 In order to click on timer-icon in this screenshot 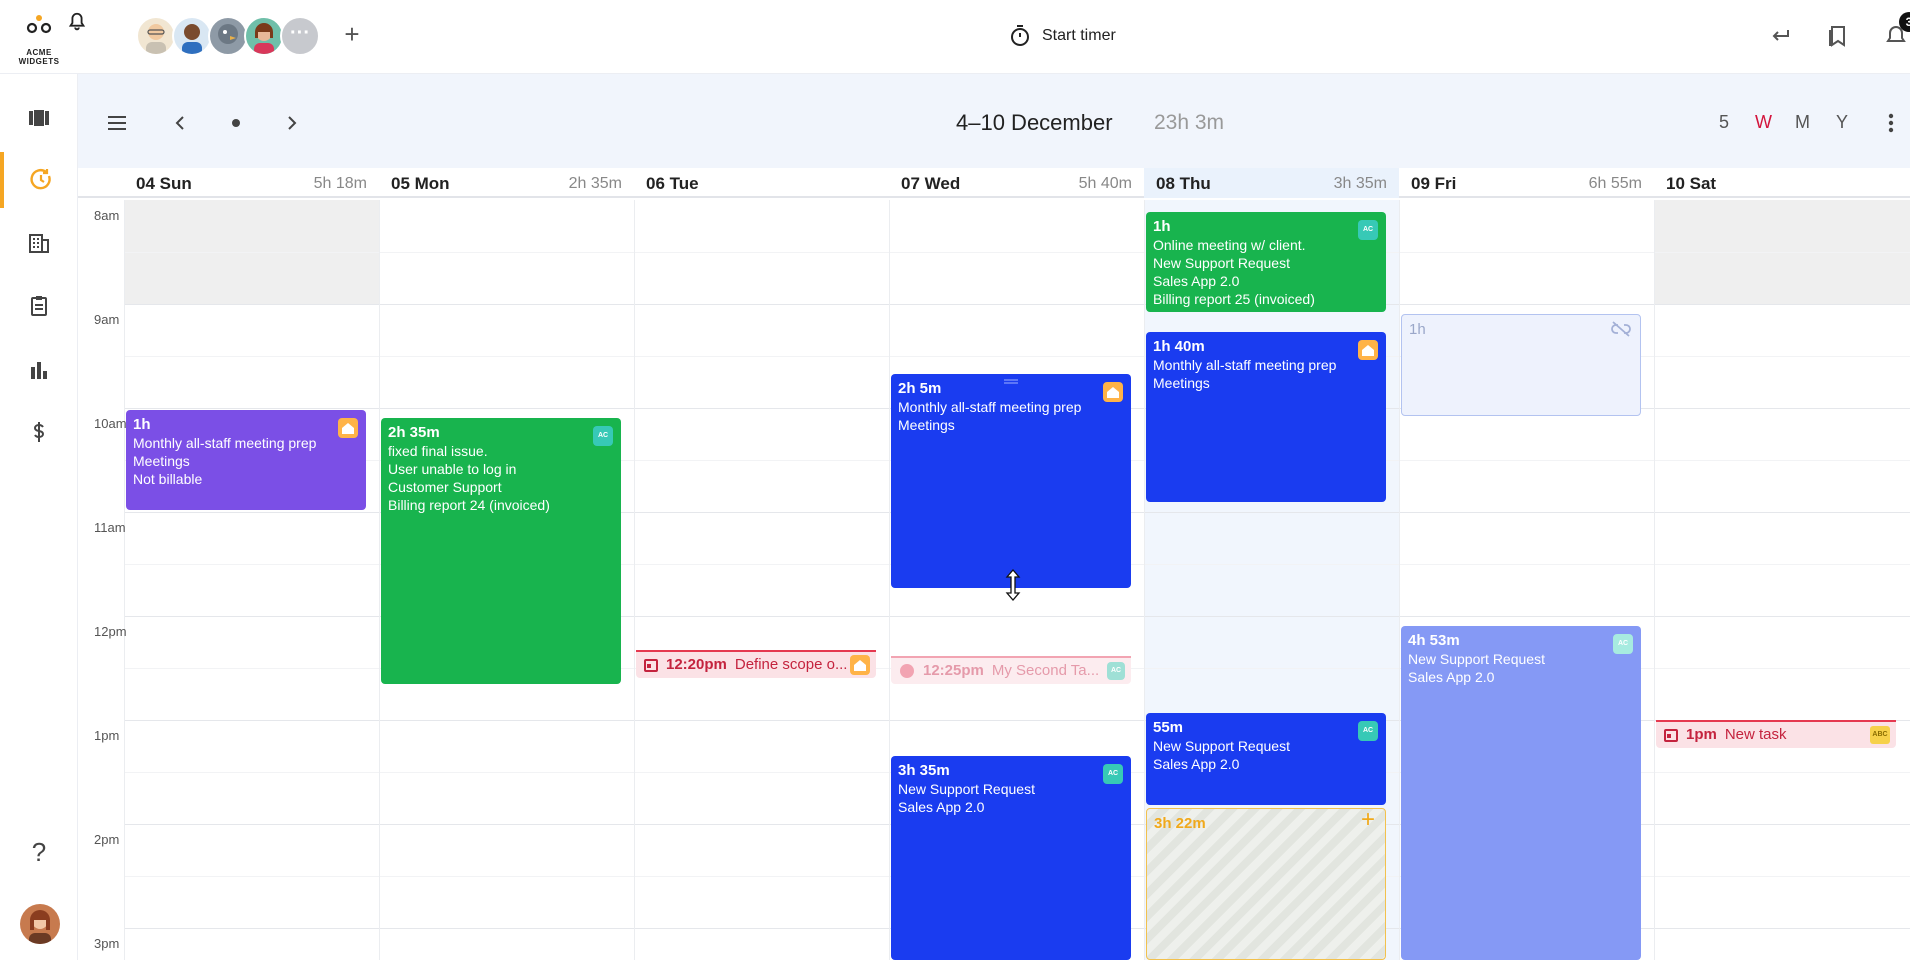, I will do `click(40, 179)`.